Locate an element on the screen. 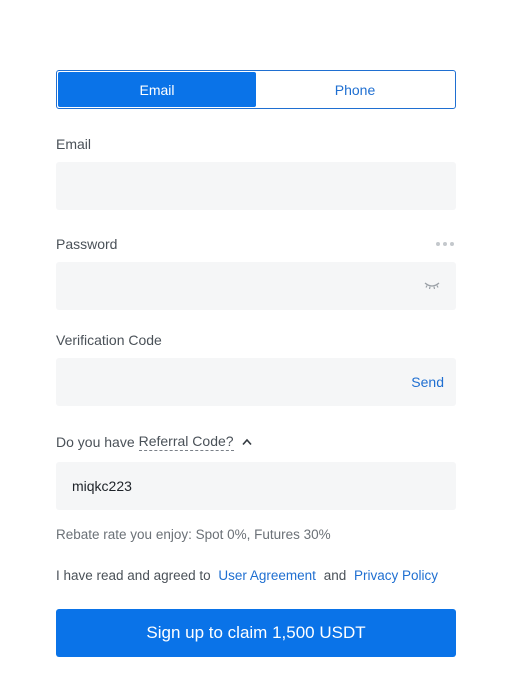 The image size is (511, 676). password-field is located at coordinates (256, 286).